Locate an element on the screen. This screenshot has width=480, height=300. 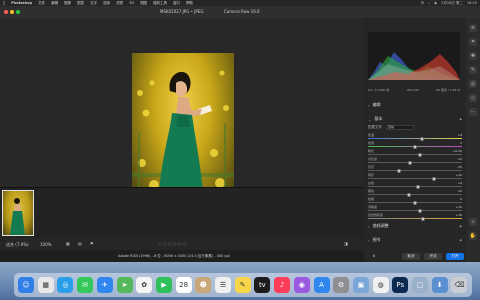
done-button: 完成 is located at coordinates (433, 256).